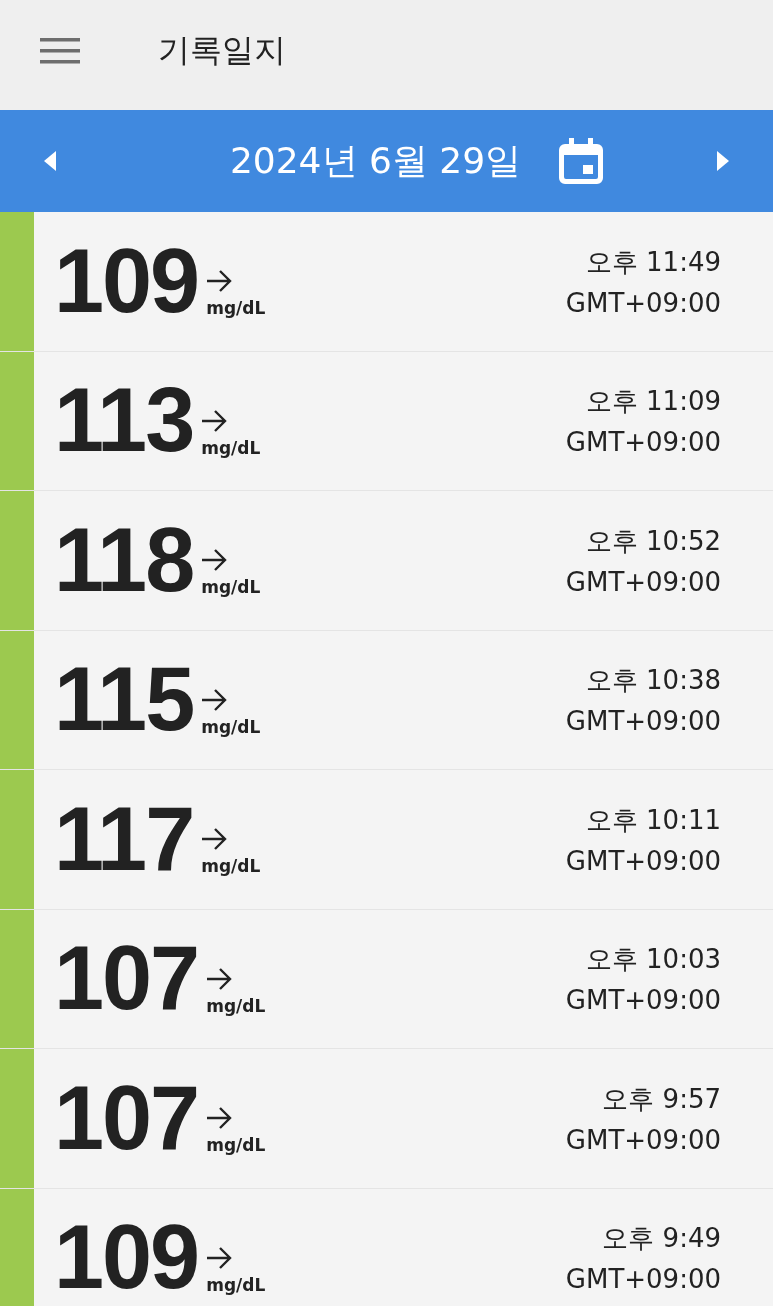 Image resolution: width=773 pixels, height=1306 pixels. What do you see at coordinates (124, 560) in the screenshot?
I see `glucose-value: 118` at bounding box center [124, 560].